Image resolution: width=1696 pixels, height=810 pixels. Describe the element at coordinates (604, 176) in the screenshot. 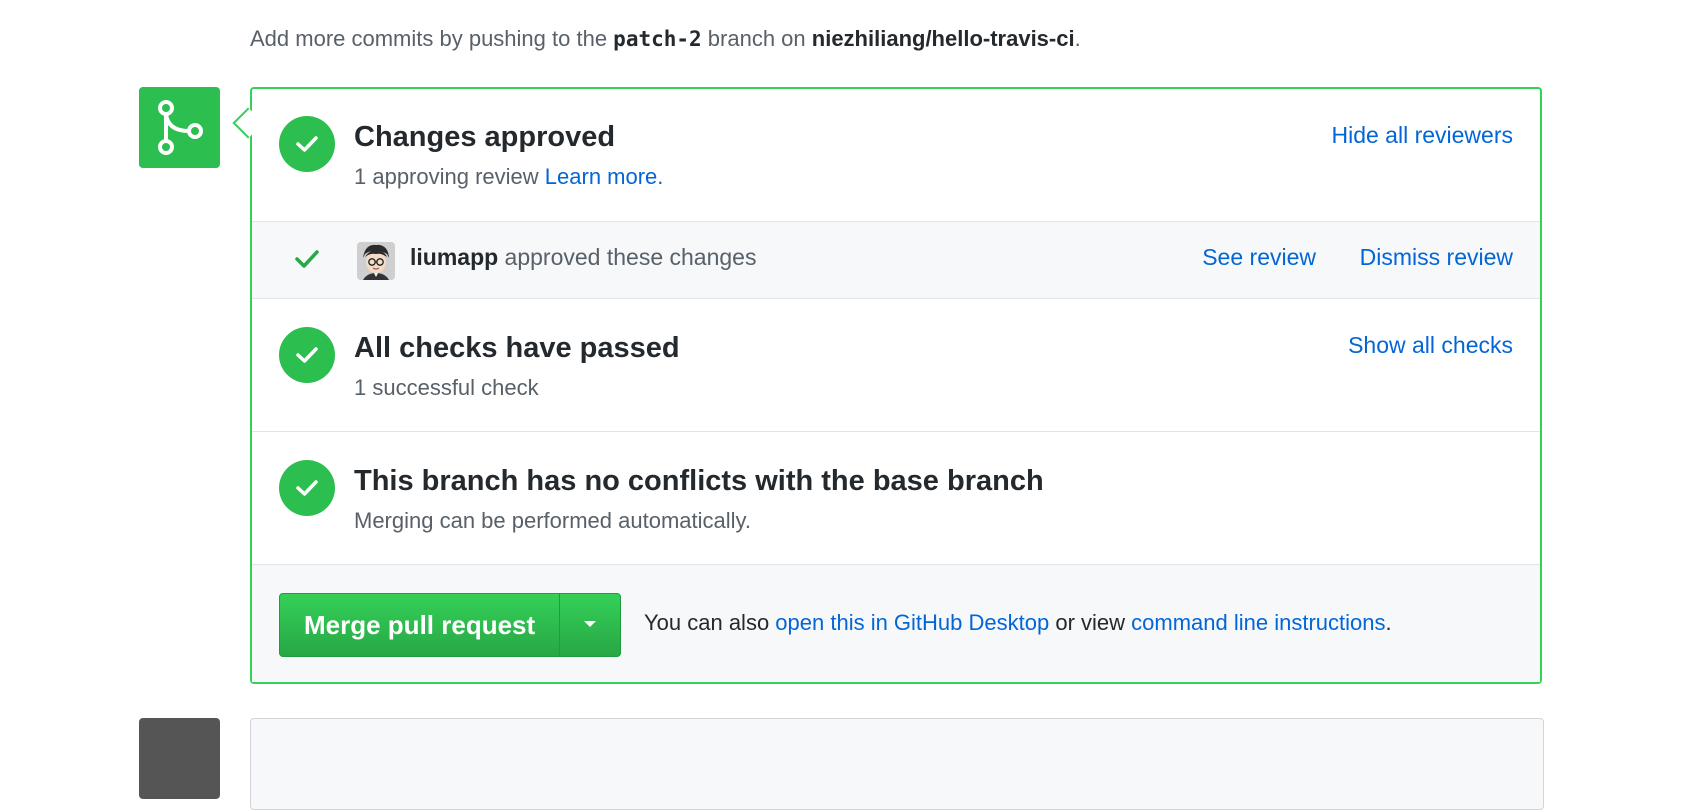

I see `learn-more-link: Learn more.` at that location.